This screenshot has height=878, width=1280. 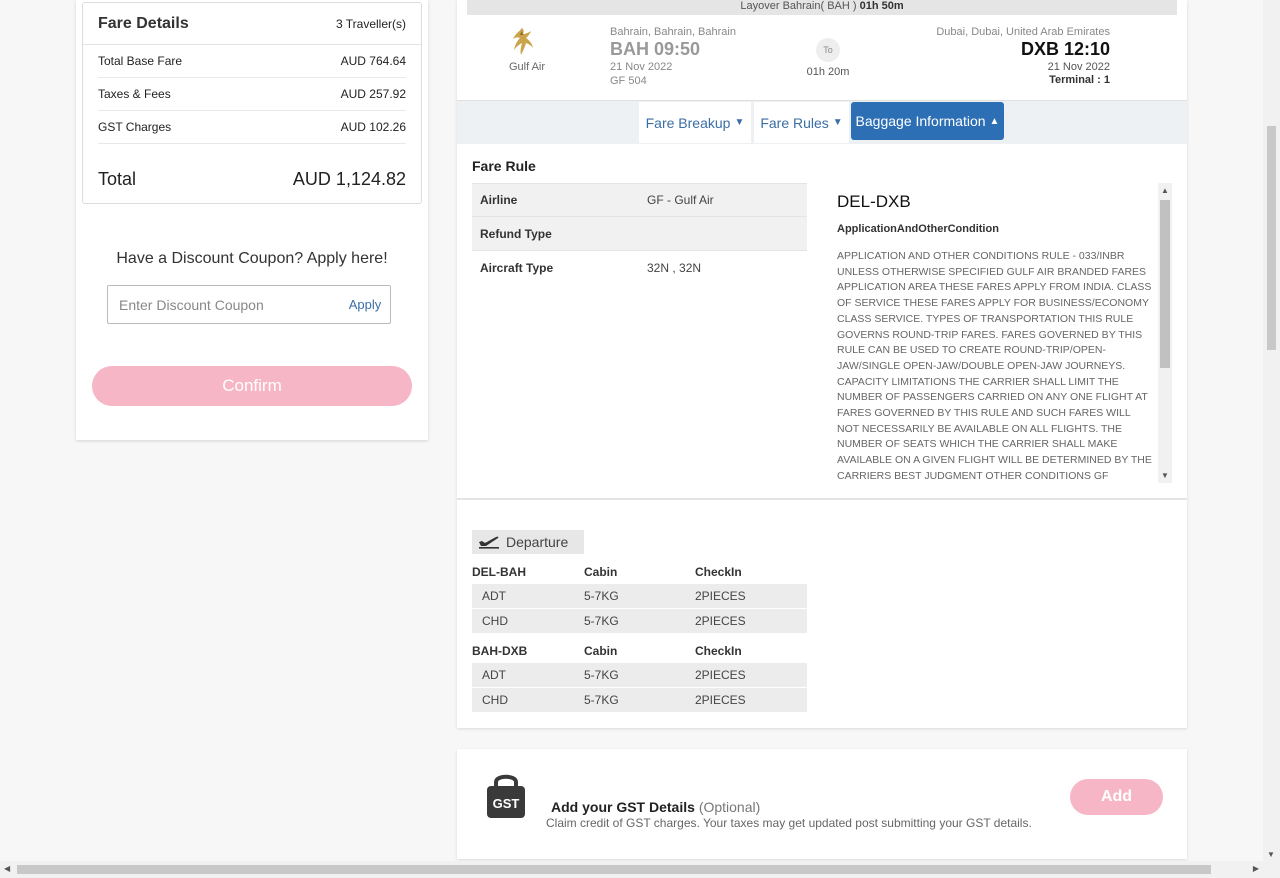 What do you see at coordinates (801, 122) in the screenshot?
I see `tab-fare-rules: Fare Rules ▼` at bounding box center [801, 122].